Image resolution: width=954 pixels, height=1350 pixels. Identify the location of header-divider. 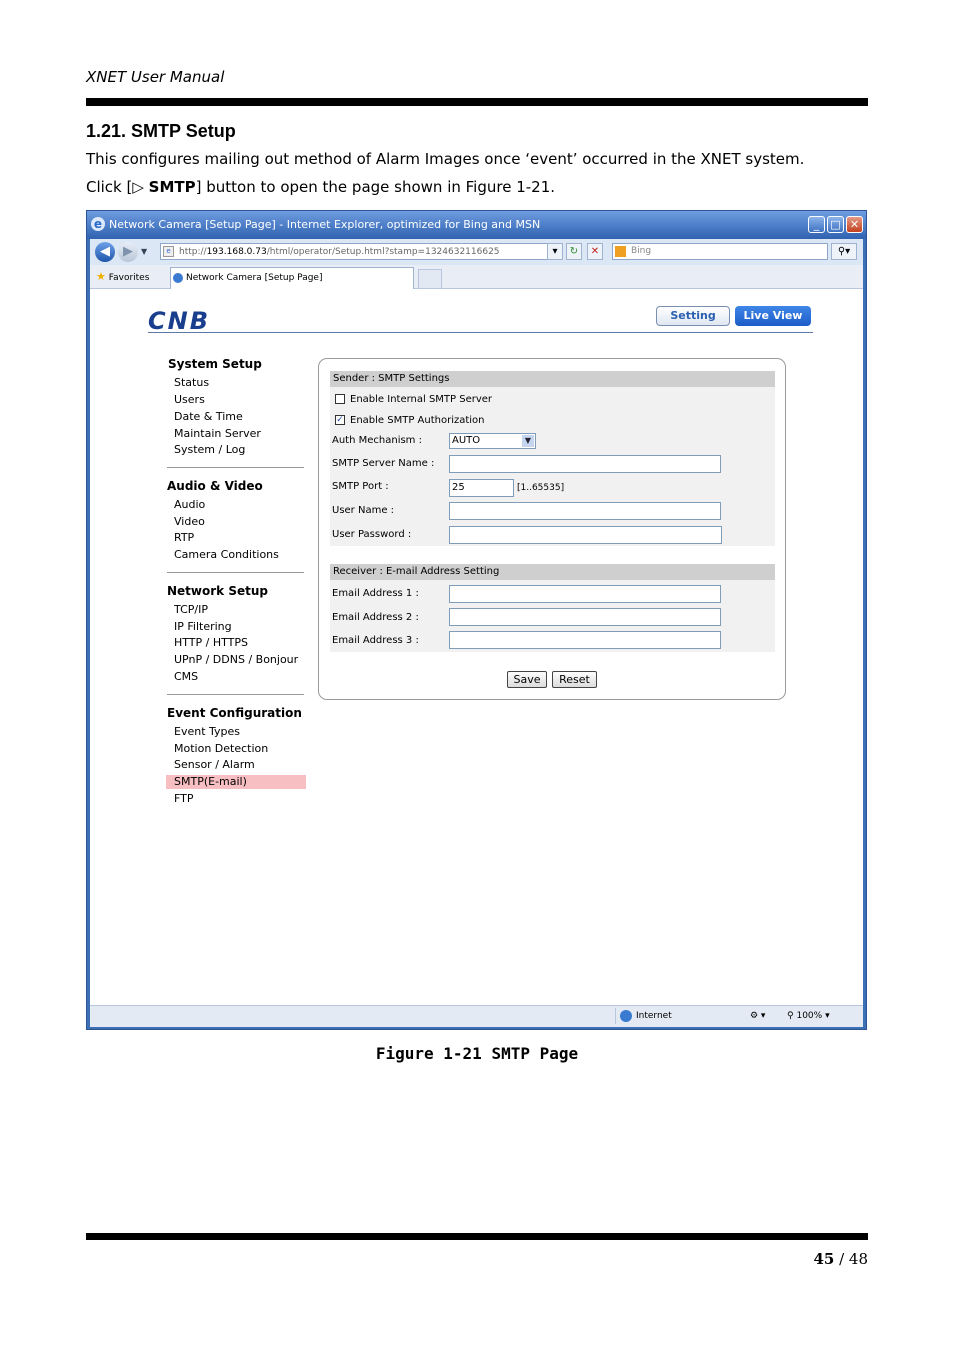
(480, 332).